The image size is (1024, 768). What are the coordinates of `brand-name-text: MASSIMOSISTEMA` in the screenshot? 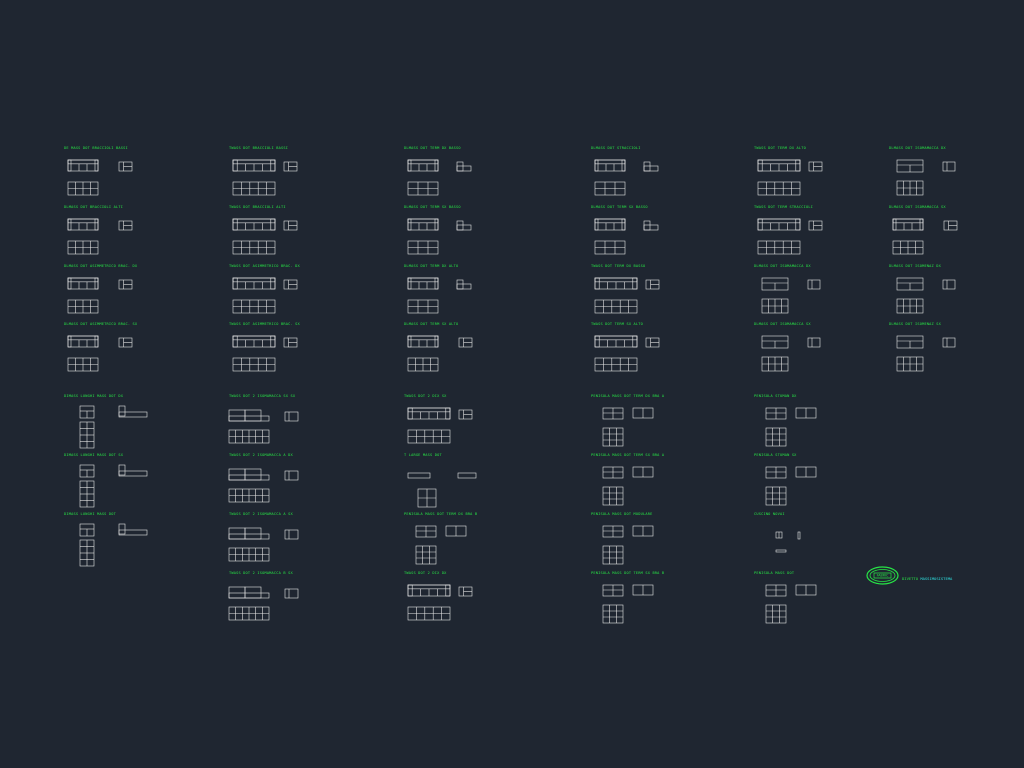 It's located at (936, 578).